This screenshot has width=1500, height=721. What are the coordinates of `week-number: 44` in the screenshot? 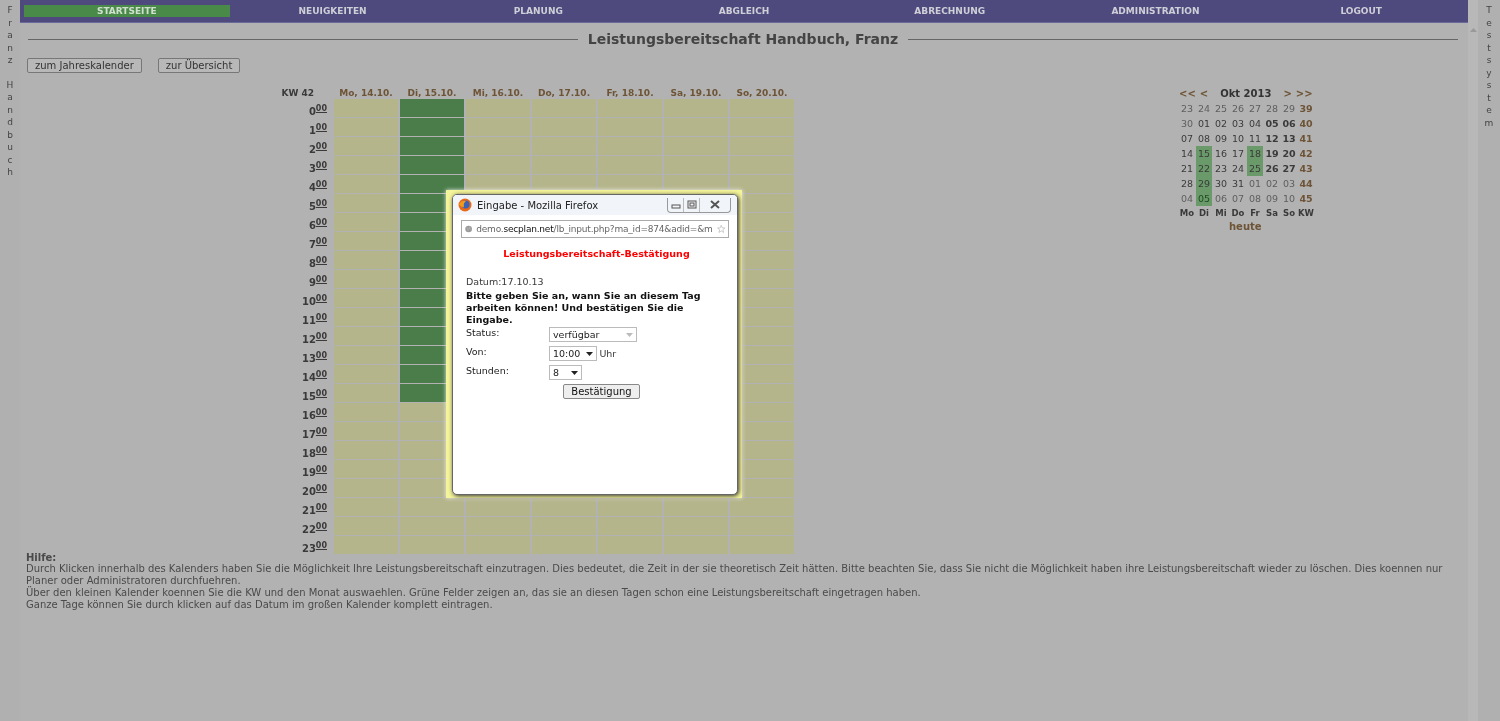 It's located at (1306, 183).